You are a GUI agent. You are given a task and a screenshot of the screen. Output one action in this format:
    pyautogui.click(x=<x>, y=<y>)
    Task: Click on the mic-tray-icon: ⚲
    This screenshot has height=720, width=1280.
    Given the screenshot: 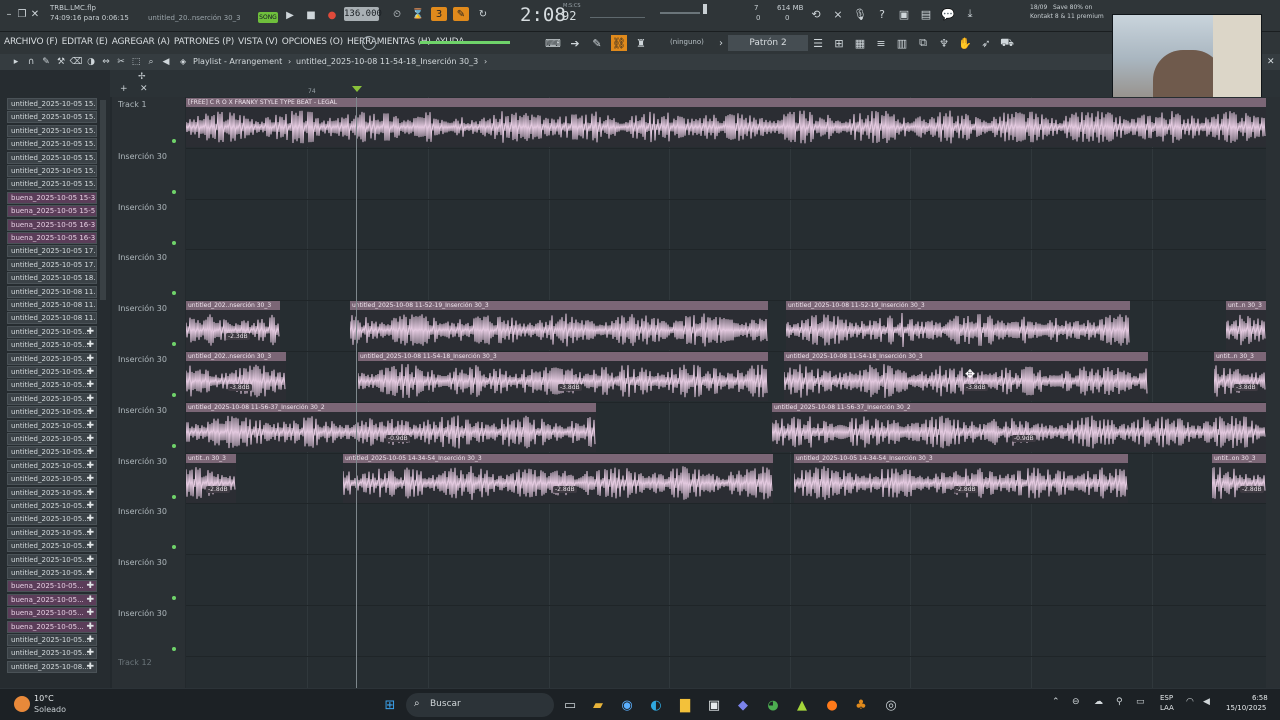 What is the action you would take?
    pyautogui.click(x=1119, y=702)
    